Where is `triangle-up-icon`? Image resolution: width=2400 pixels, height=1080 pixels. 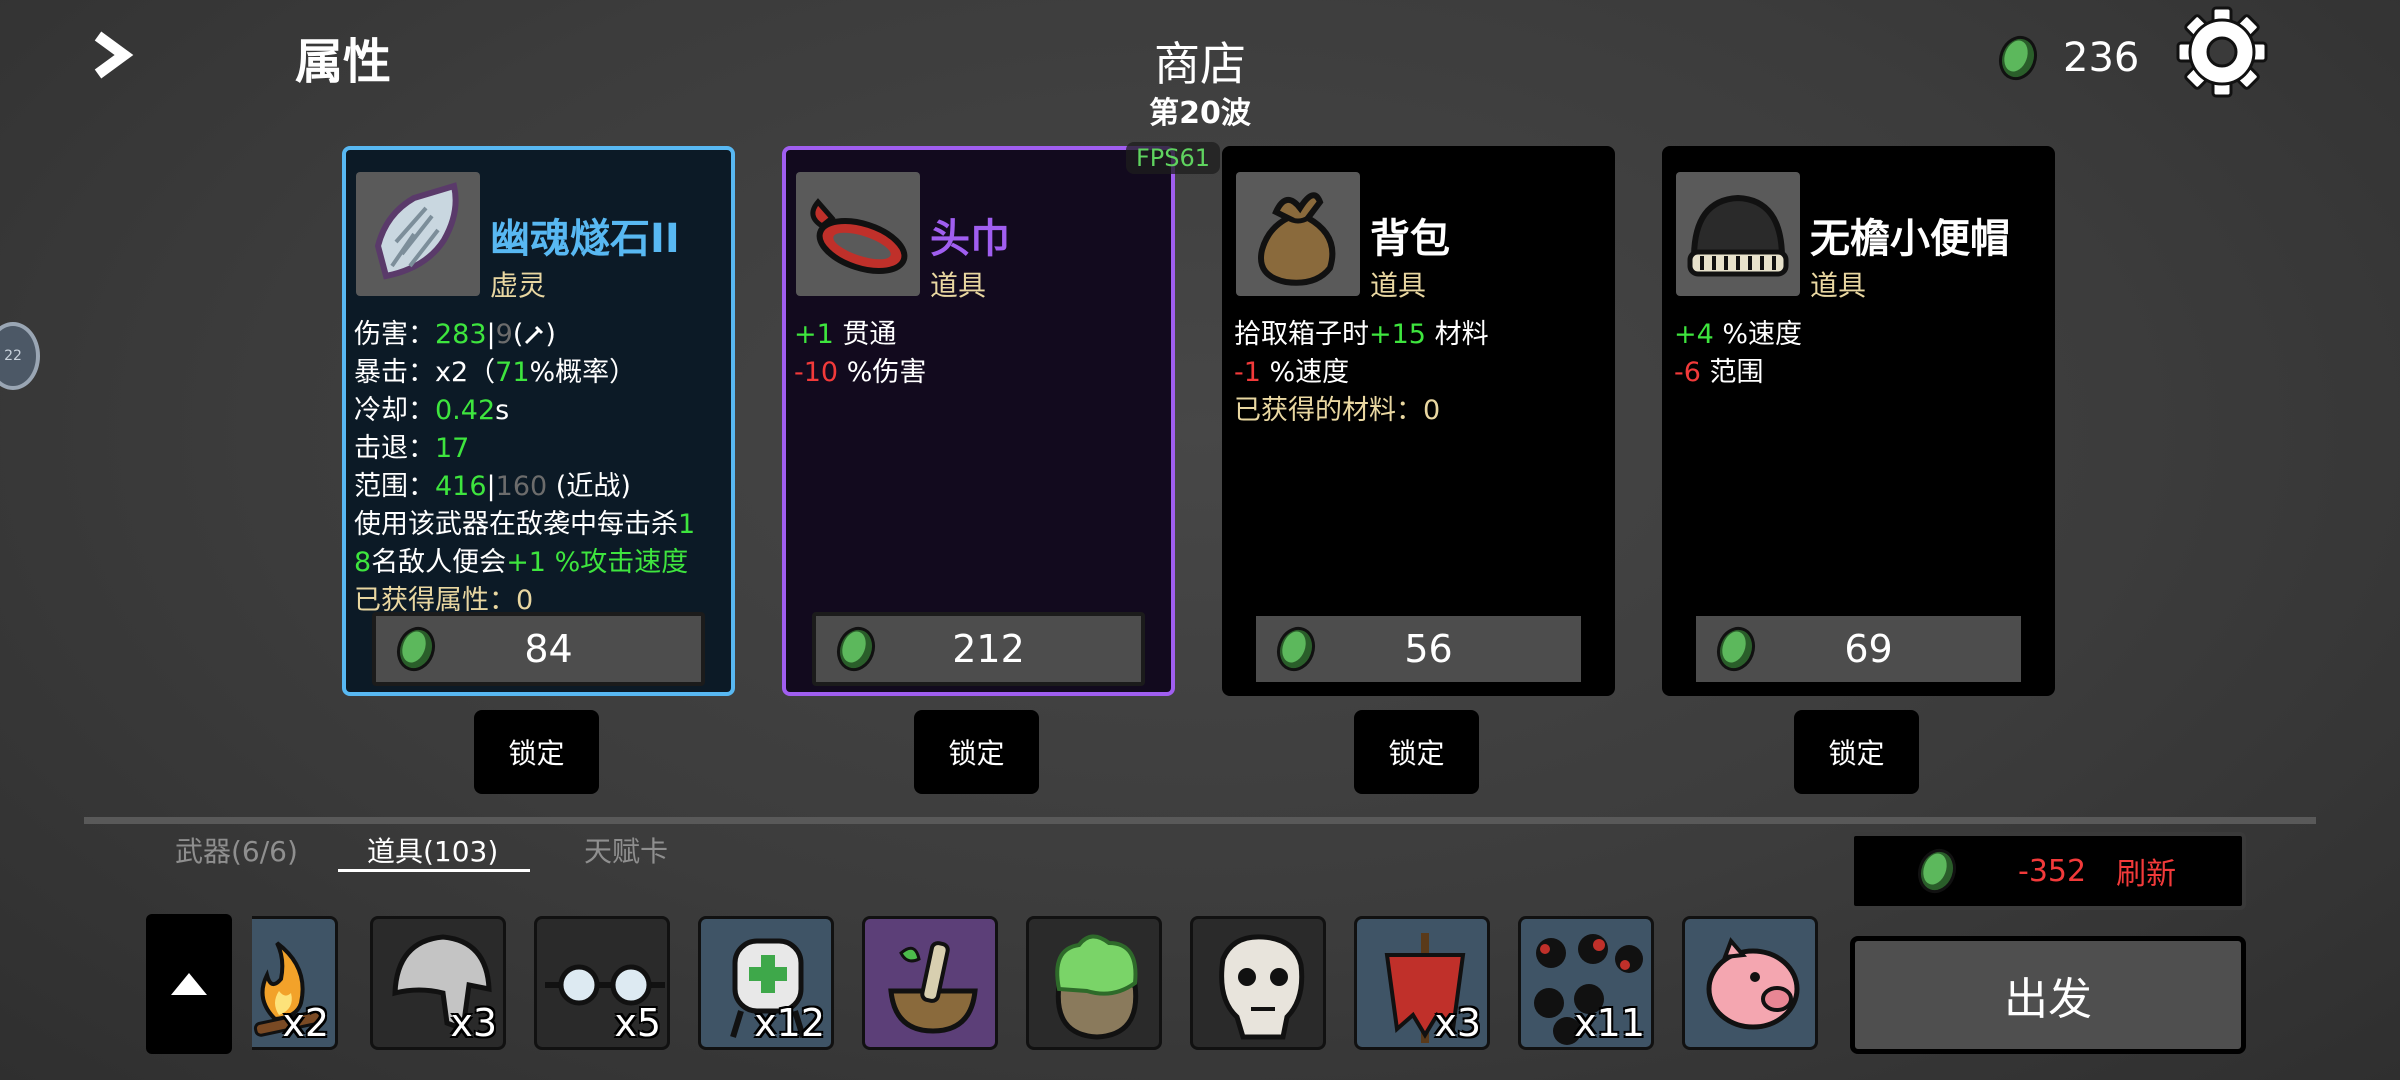 triangle-up-icon is located at coordinates (189, 984).